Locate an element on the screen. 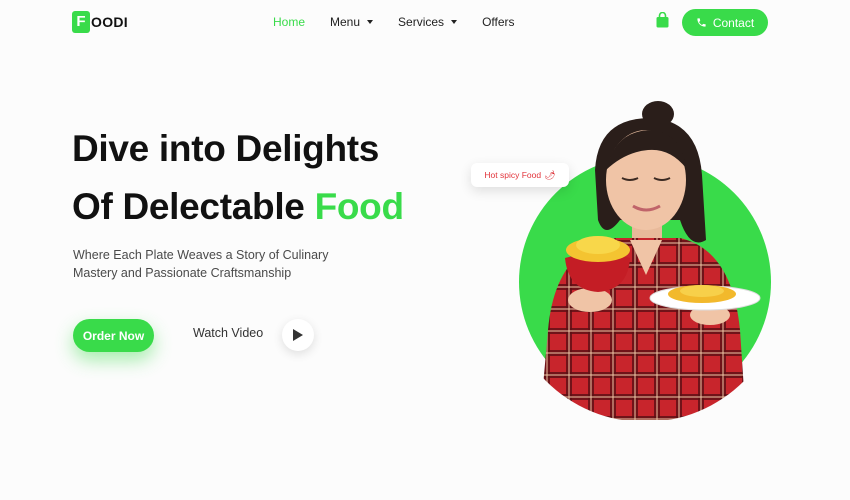  contact-label: Contact is located at coordinates (733, 22).